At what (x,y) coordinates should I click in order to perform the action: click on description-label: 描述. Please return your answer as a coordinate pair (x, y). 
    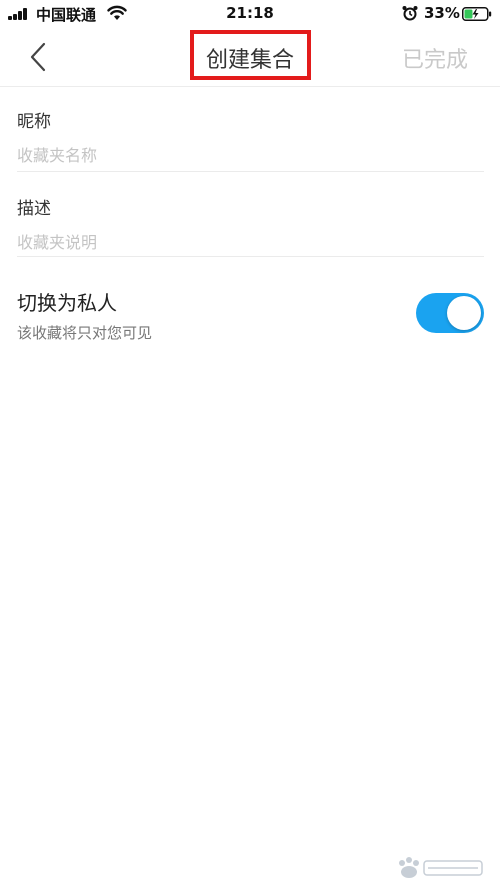
    Looking at the image, I should click on (34, 209).